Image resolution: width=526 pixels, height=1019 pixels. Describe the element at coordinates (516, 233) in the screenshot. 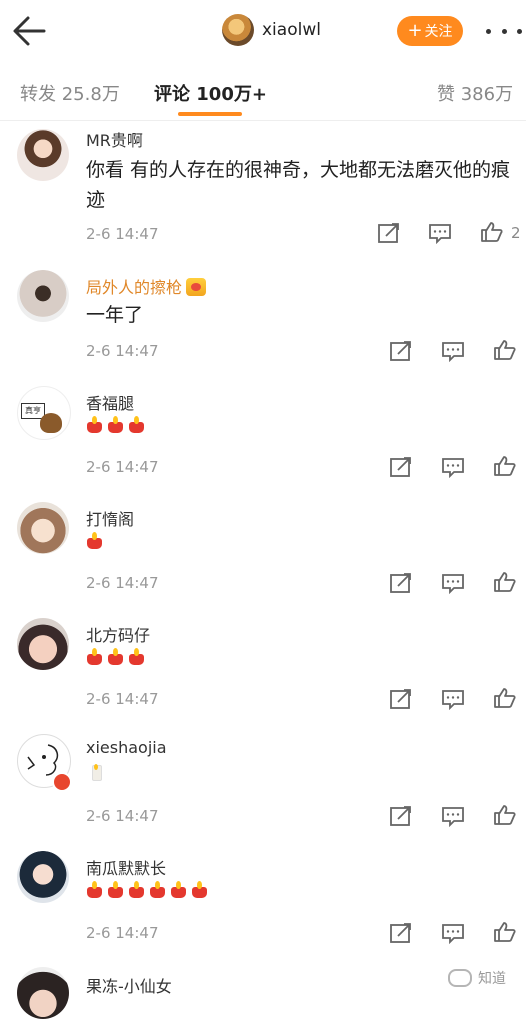

I see `like-count: 2` at that location.